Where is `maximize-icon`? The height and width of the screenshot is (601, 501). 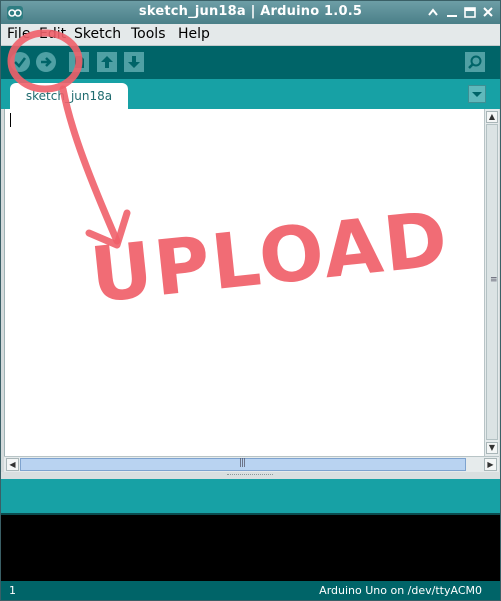 maximize-icon is located at coordinates (470, 12).